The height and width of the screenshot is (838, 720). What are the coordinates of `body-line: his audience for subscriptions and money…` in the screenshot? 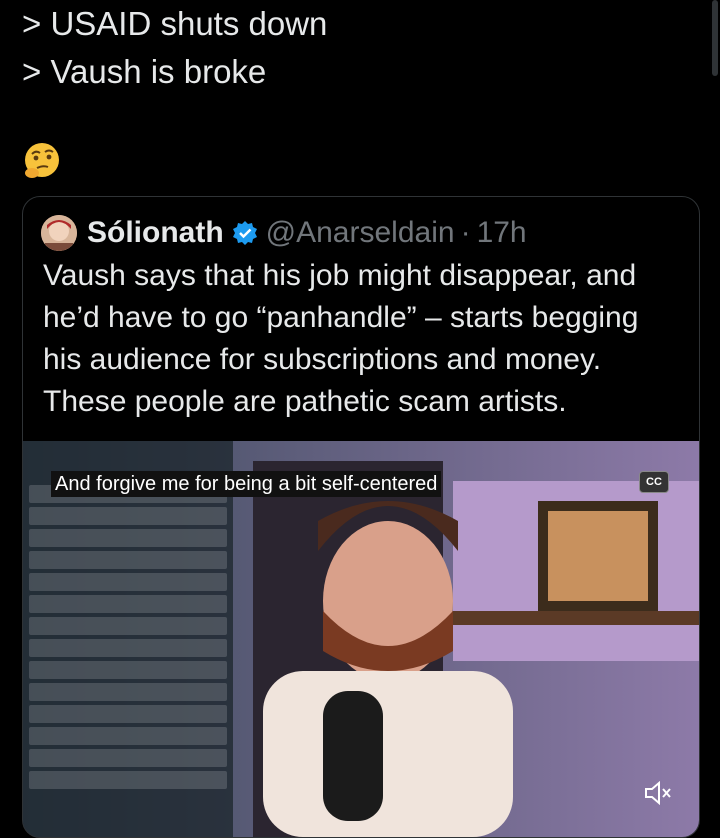 It's located at (322, 359).